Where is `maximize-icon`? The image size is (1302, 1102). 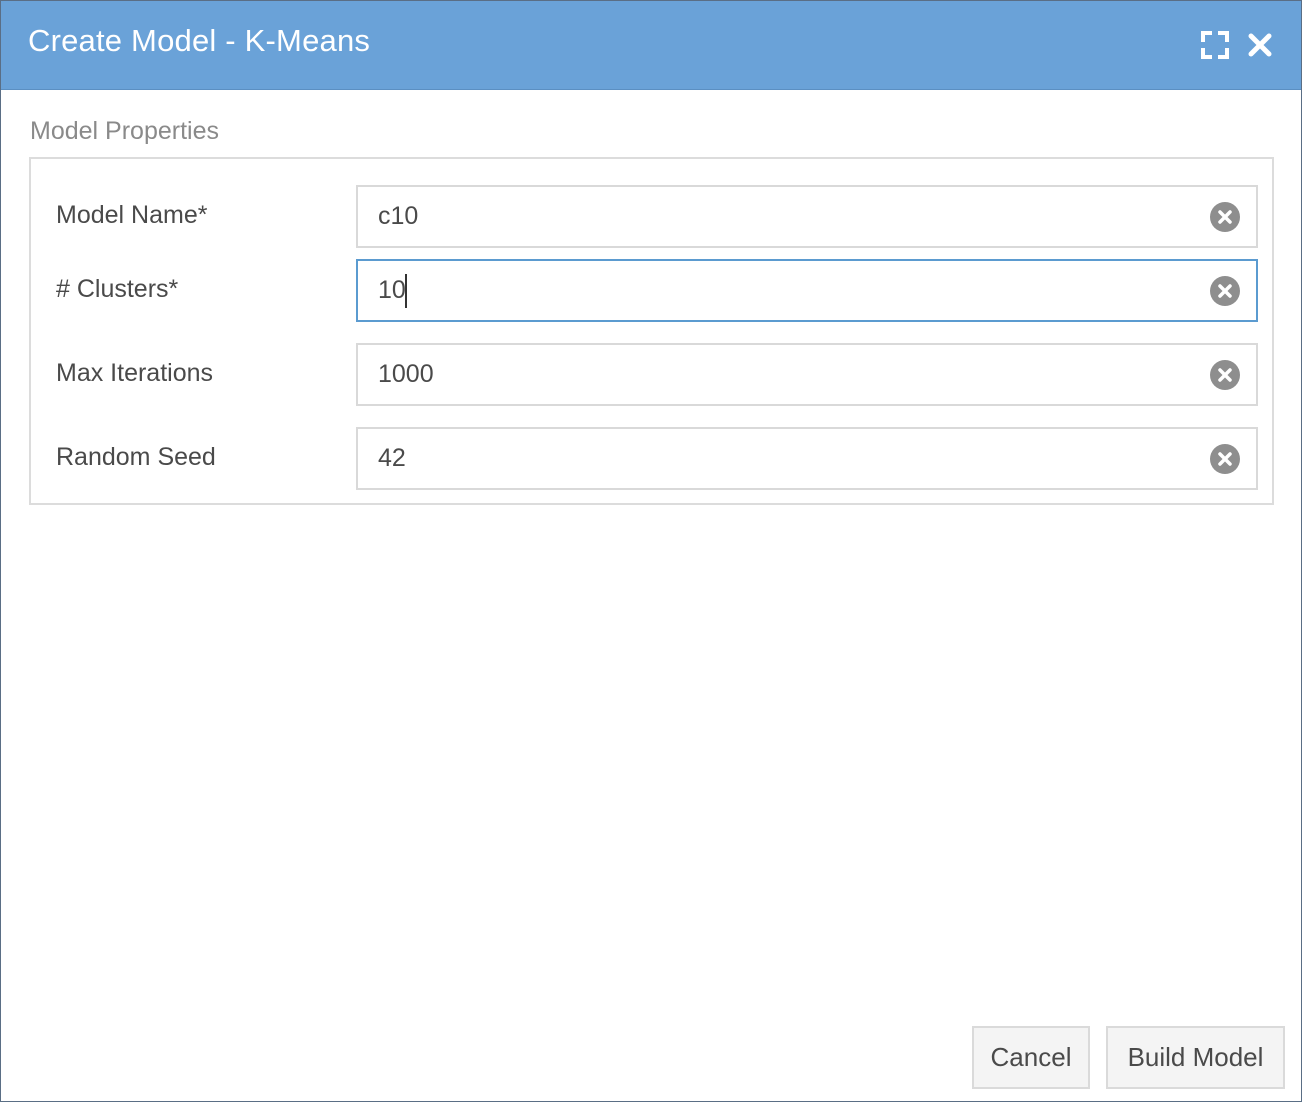 maximize-icon is located at coordinates (1215, 45).